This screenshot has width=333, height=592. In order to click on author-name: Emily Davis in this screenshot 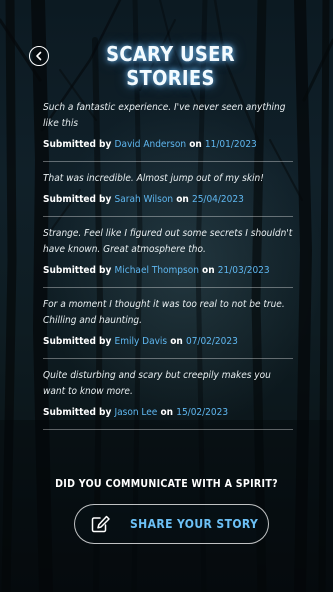, I will do `click(141, 341)`.